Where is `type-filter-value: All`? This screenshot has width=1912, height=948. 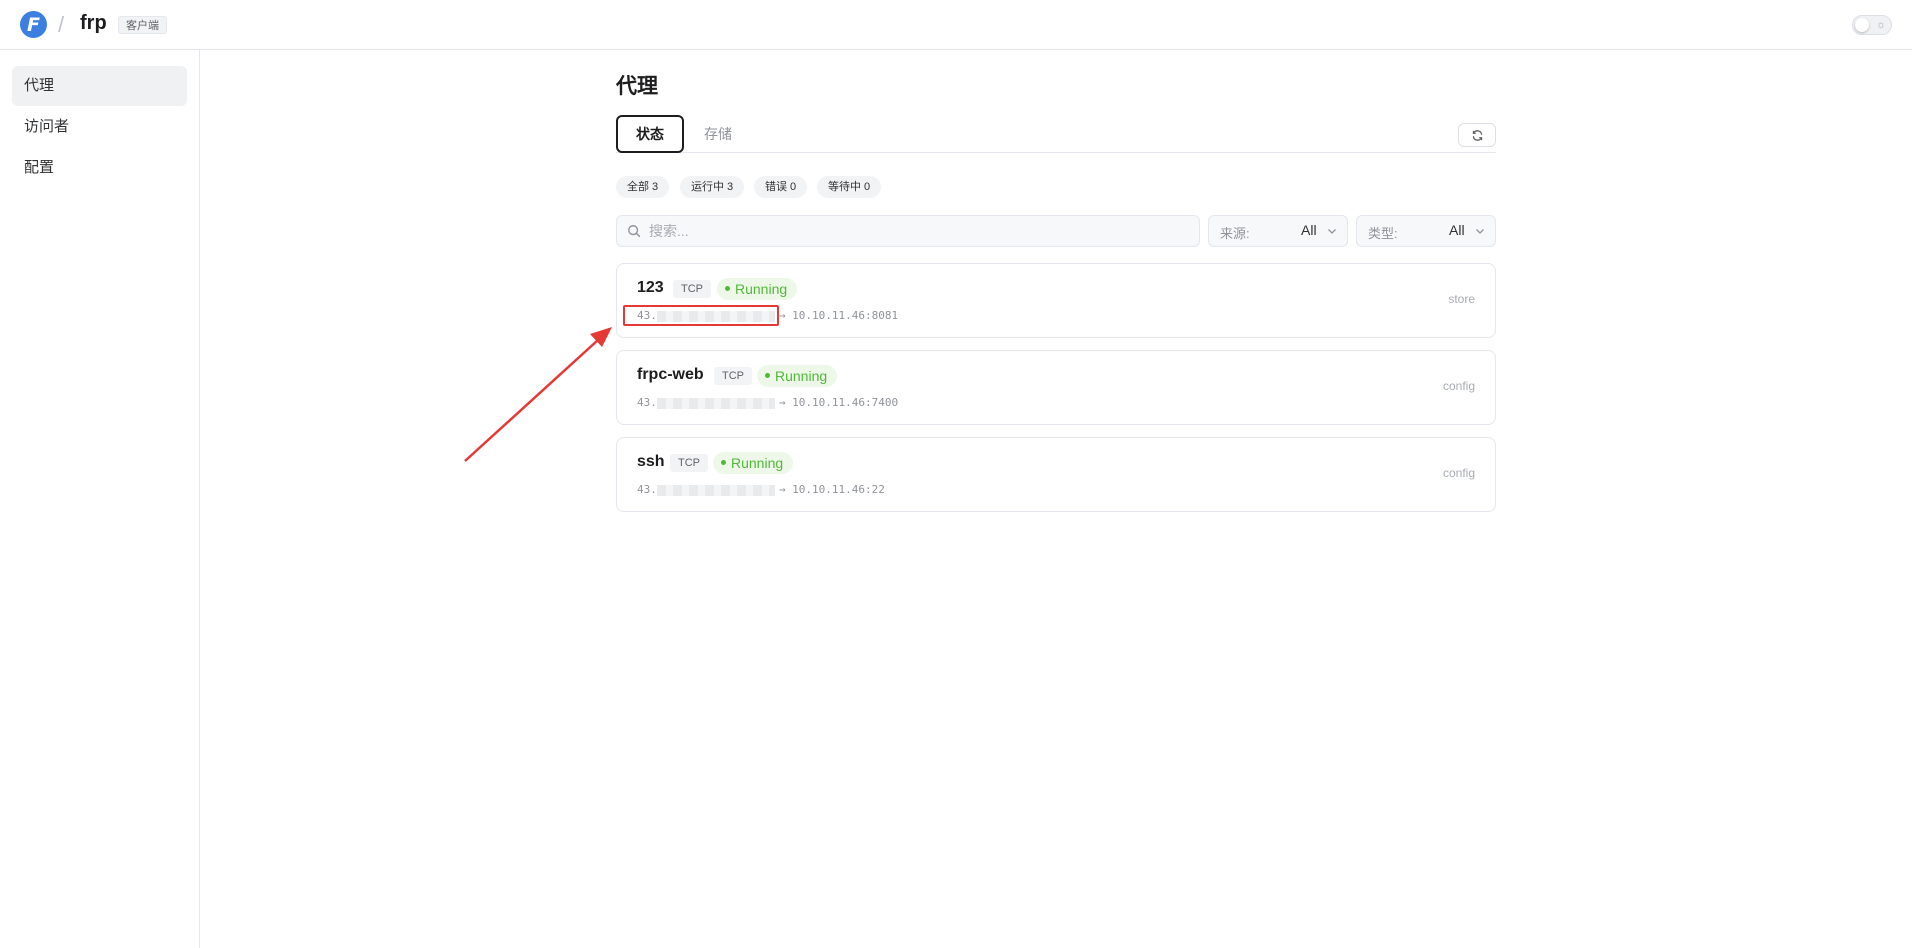 type-filter-value: All is located at coordinates (1457, 230).